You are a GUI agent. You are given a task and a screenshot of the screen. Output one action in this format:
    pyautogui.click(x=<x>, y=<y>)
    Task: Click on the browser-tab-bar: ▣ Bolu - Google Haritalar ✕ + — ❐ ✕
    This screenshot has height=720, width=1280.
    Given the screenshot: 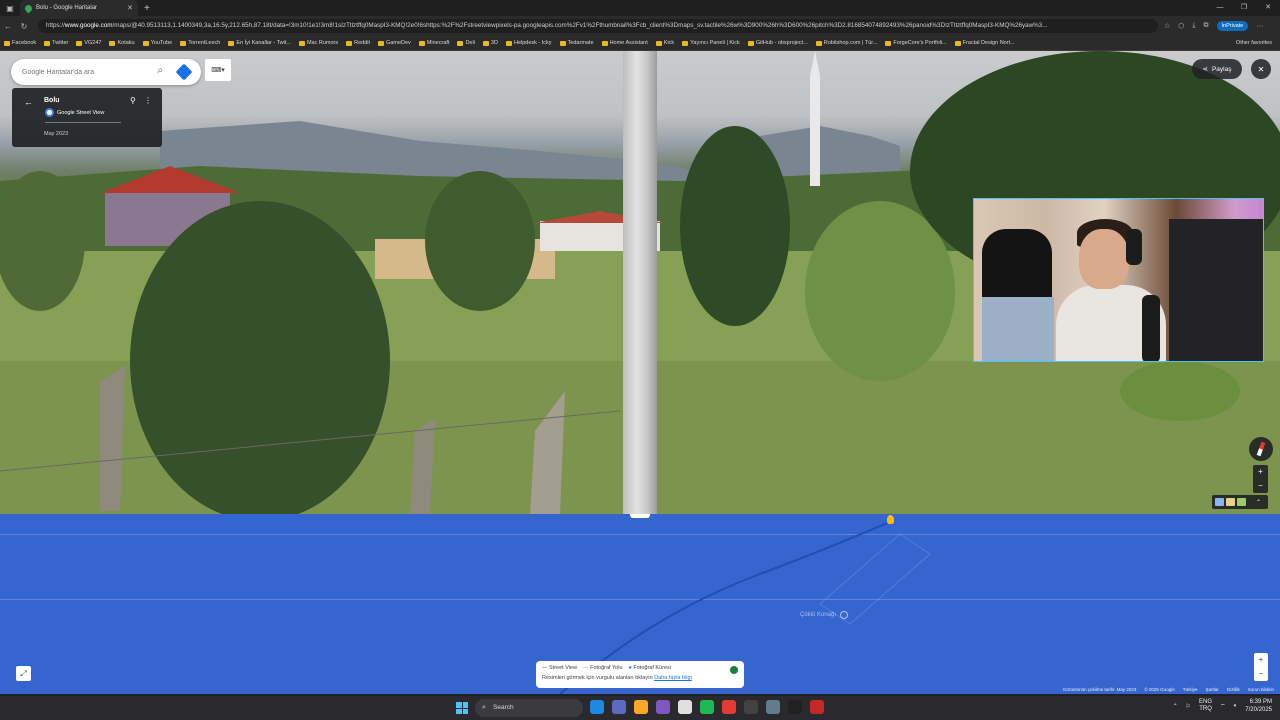 What is the action you would take?
    pyautogui.click(x=640, y=8)
    